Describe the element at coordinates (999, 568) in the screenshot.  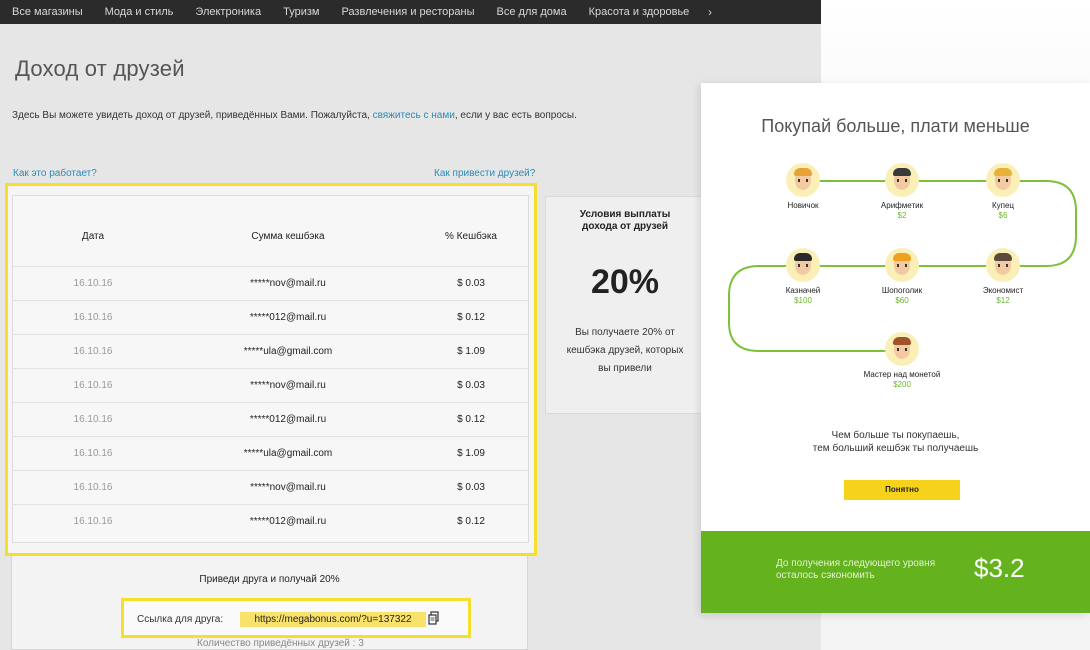
I see `next-level-amount: $3.2` at that location.